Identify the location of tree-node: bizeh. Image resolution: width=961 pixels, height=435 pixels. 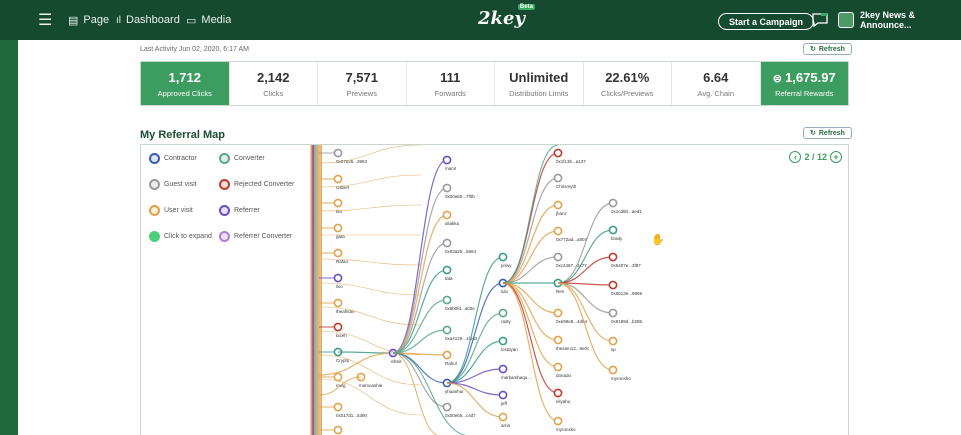
(340, 330).